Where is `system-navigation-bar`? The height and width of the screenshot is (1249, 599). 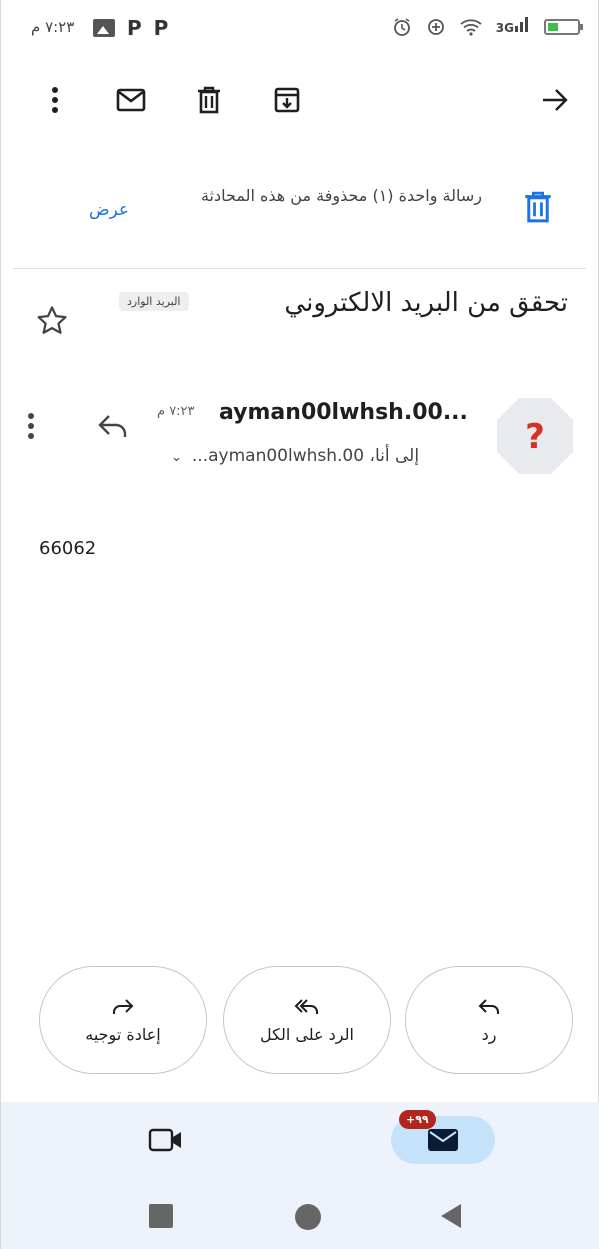 system-navigation-bar is located at coordinates (300, 1216).